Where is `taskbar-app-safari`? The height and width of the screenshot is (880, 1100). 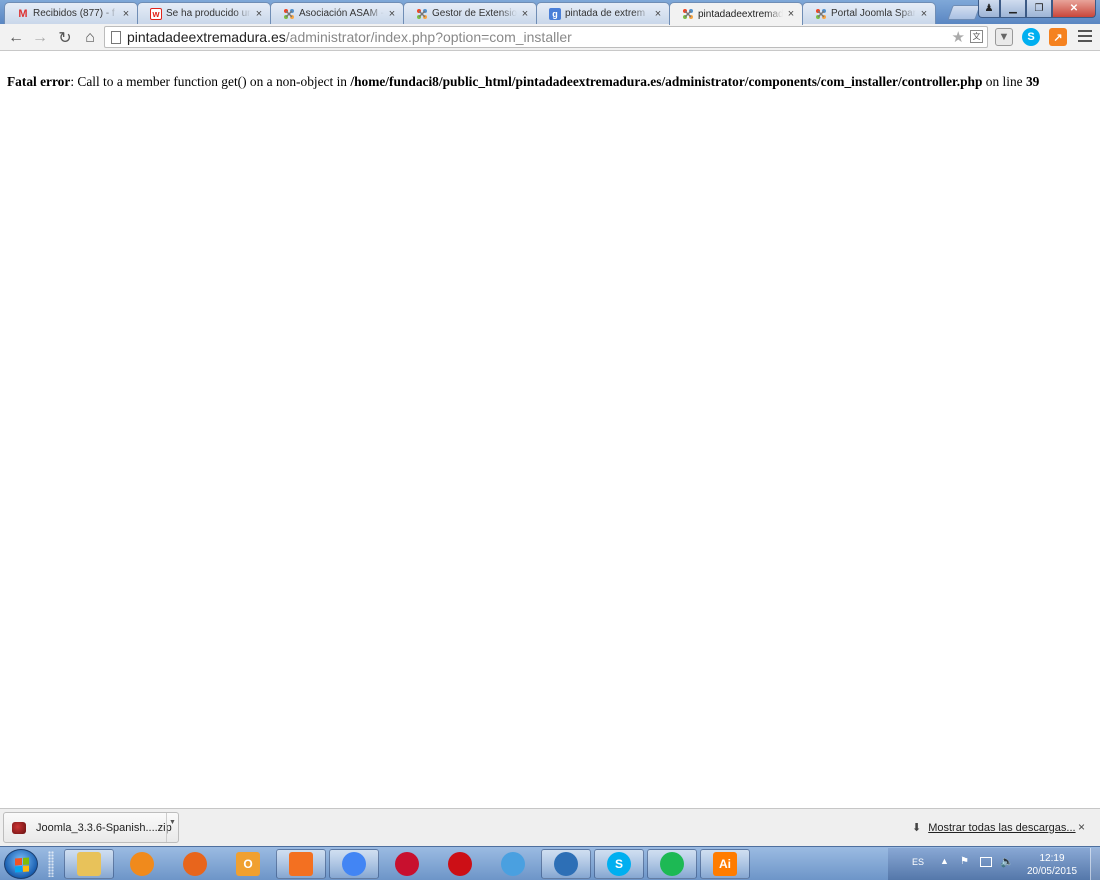
taskbar-app-safari is located at coordinates (513, 864).